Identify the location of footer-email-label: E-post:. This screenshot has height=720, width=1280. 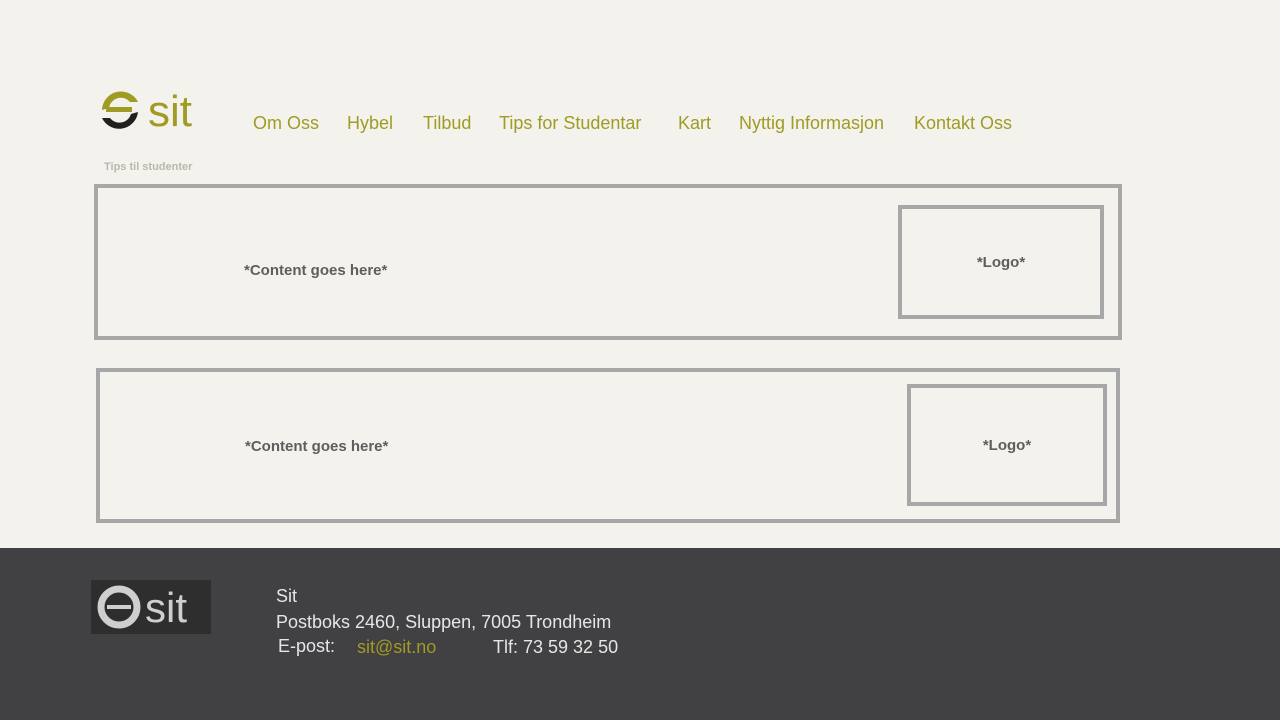
(307, 646).